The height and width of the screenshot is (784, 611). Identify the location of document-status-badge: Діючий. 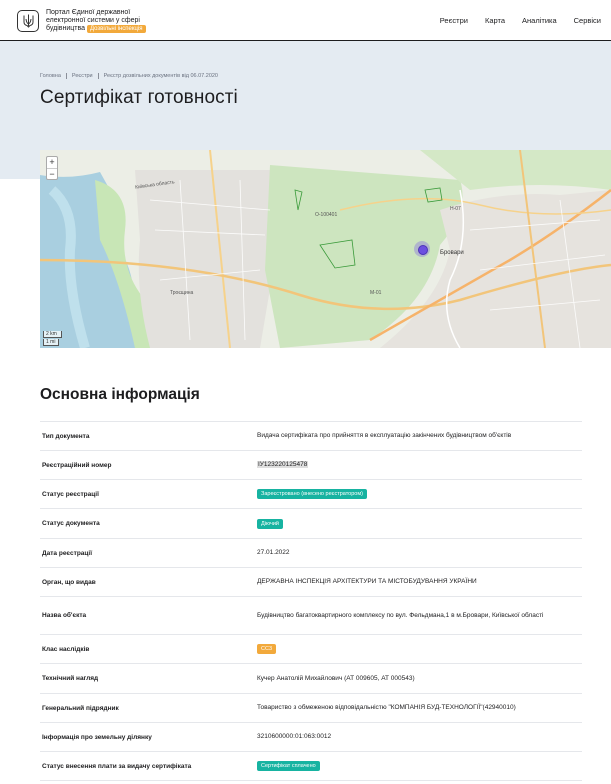
(270, 523).